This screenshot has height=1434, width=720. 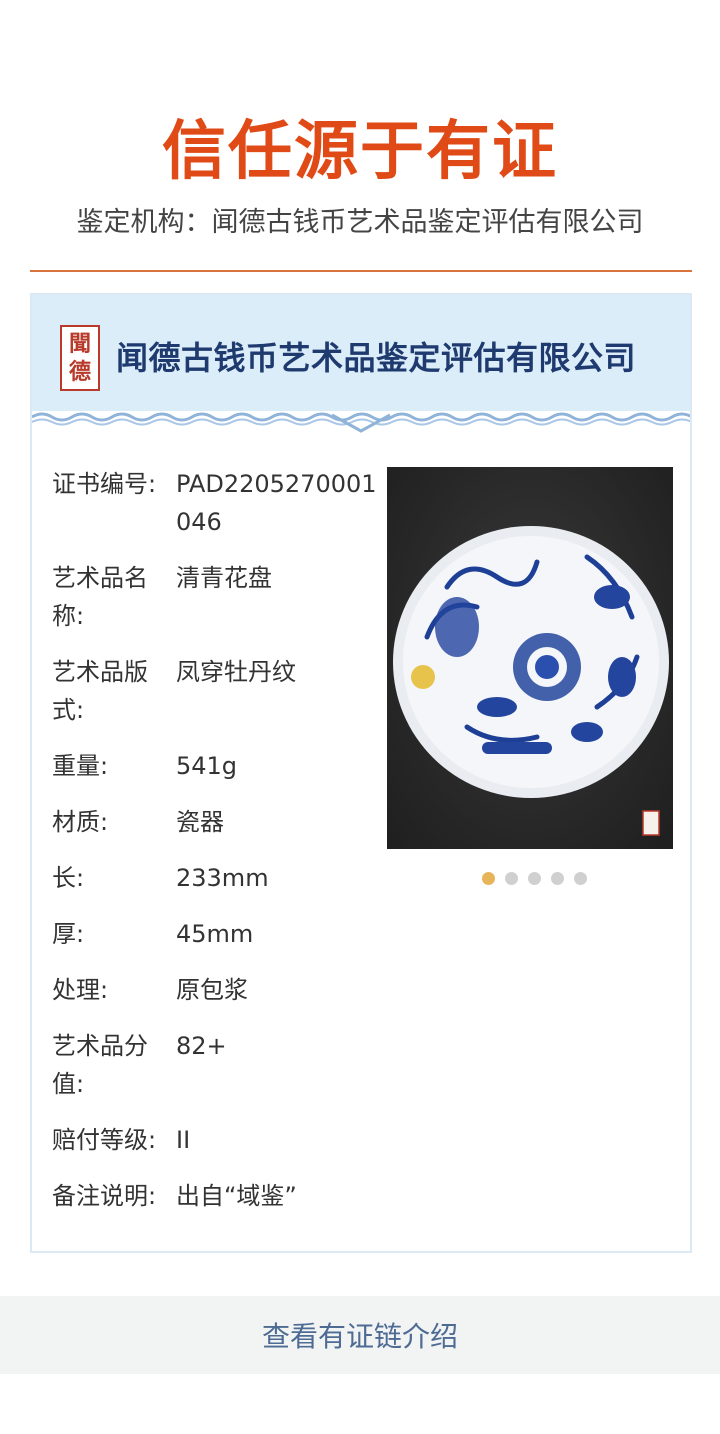 What do you see at coordinates (207, 766) in the screenshot?
I see `field-value: 541g` at bounding box center [207, 766].